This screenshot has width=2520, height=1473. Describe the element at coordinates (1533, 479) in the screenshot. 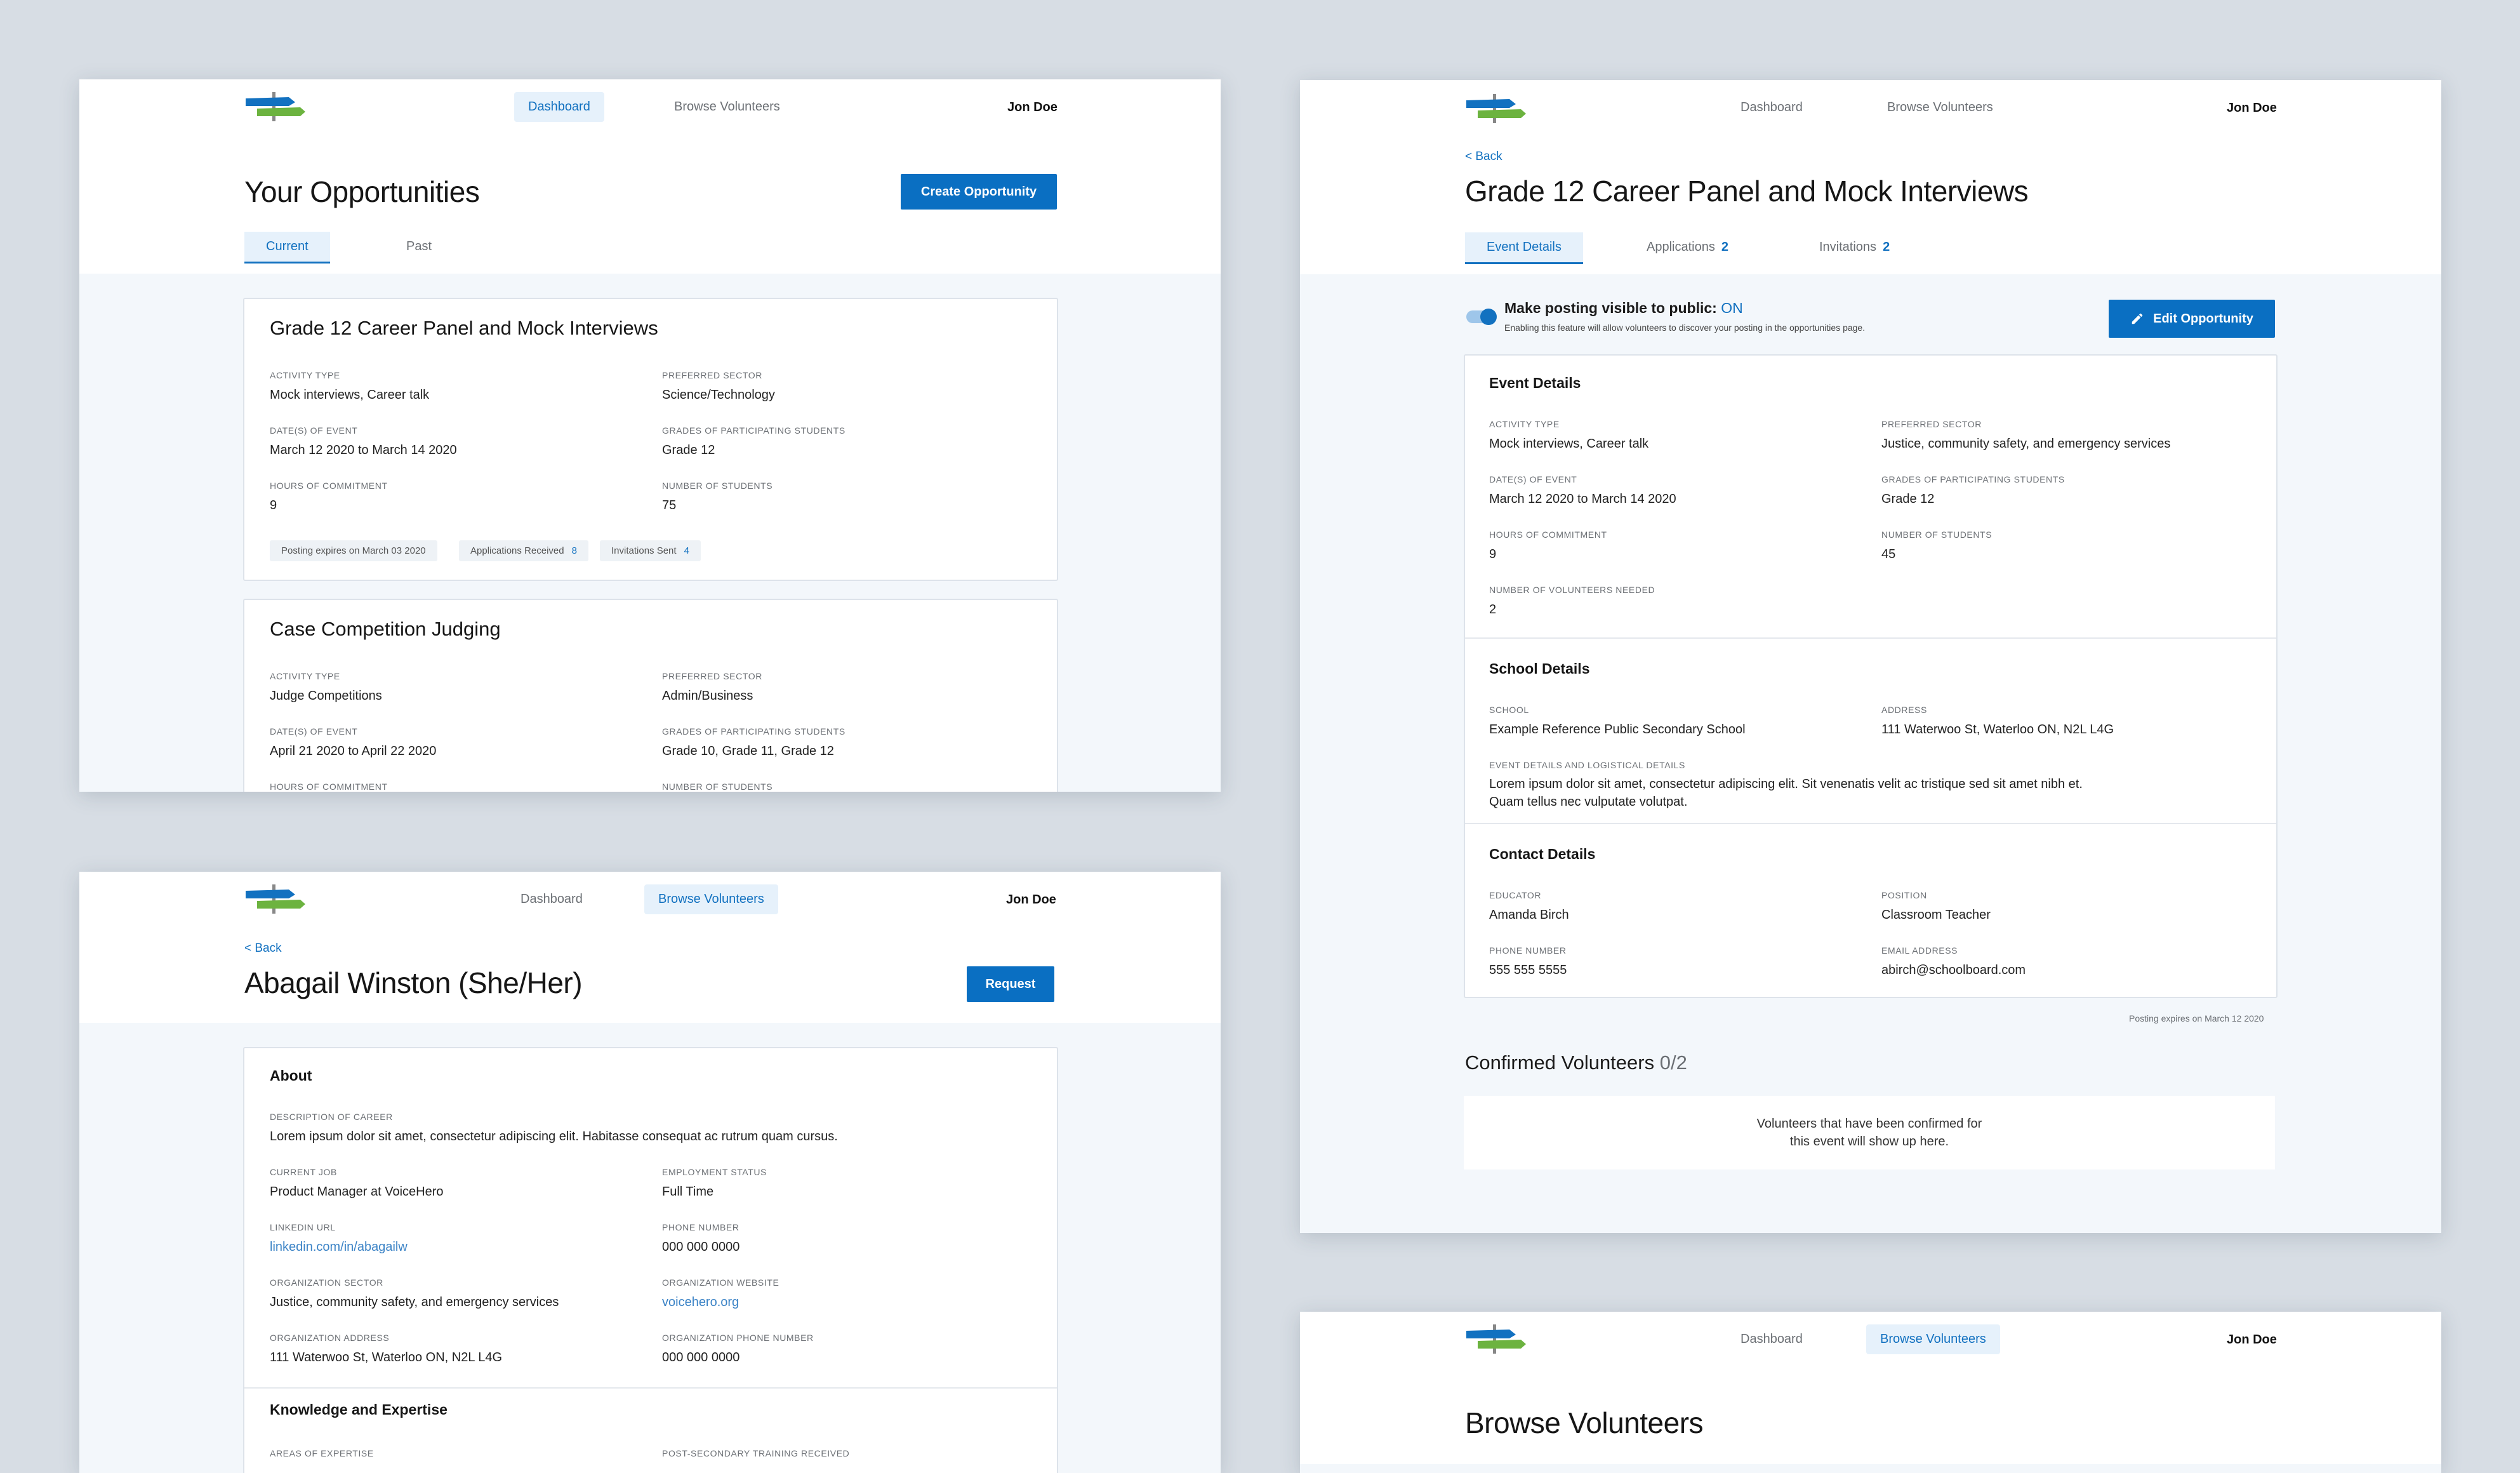

I see `dates-label: Date(s) of Event` at that location.